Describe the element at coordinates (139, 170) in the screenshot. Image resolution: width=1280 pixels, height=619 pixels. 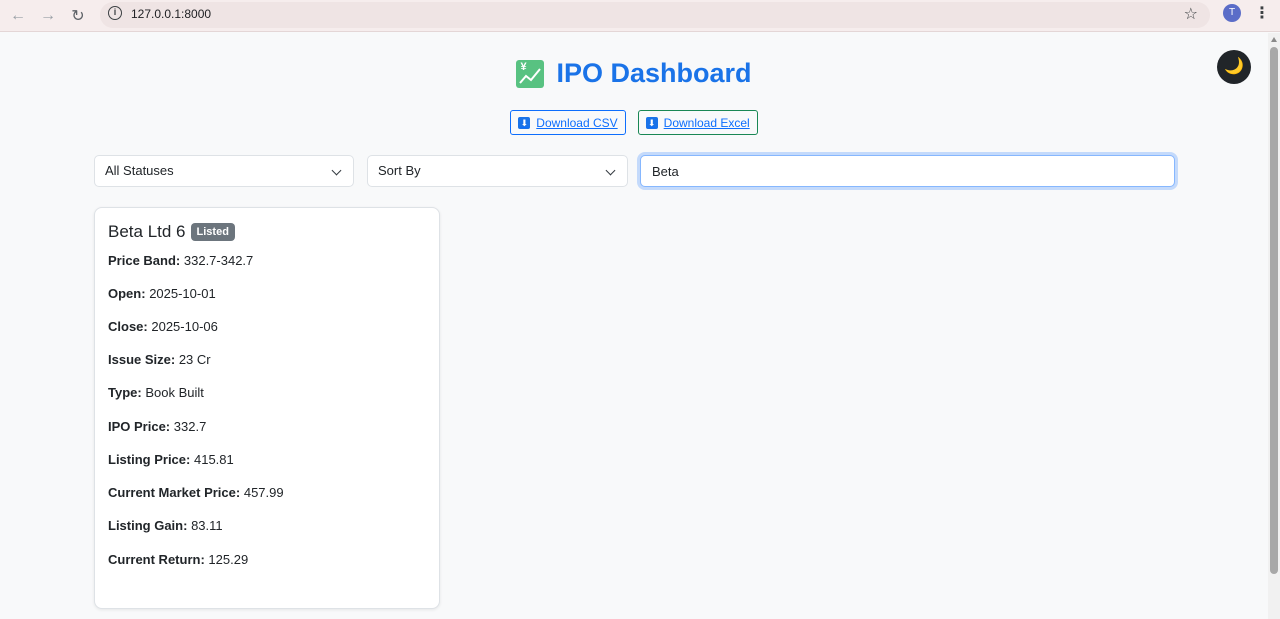
I see `status-filter-value: All Statuses` at that location.